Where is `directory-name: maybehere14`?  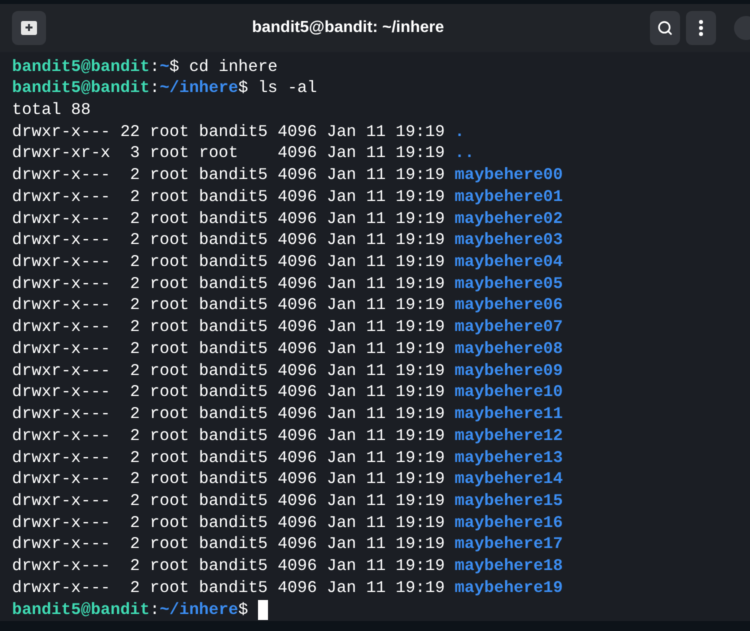
directory-name: maybehere14 is located at coordinates (508, 479).